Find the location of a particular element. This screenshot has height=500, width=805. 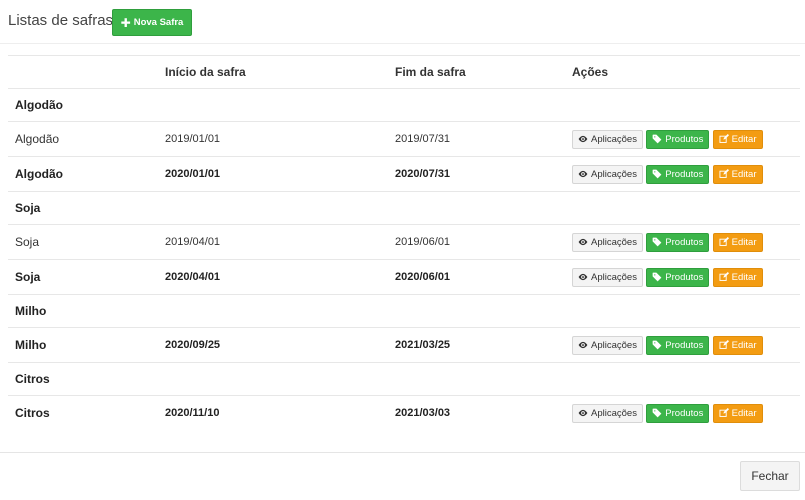

harvest-name: Milho is located at coordinates (83, 345).